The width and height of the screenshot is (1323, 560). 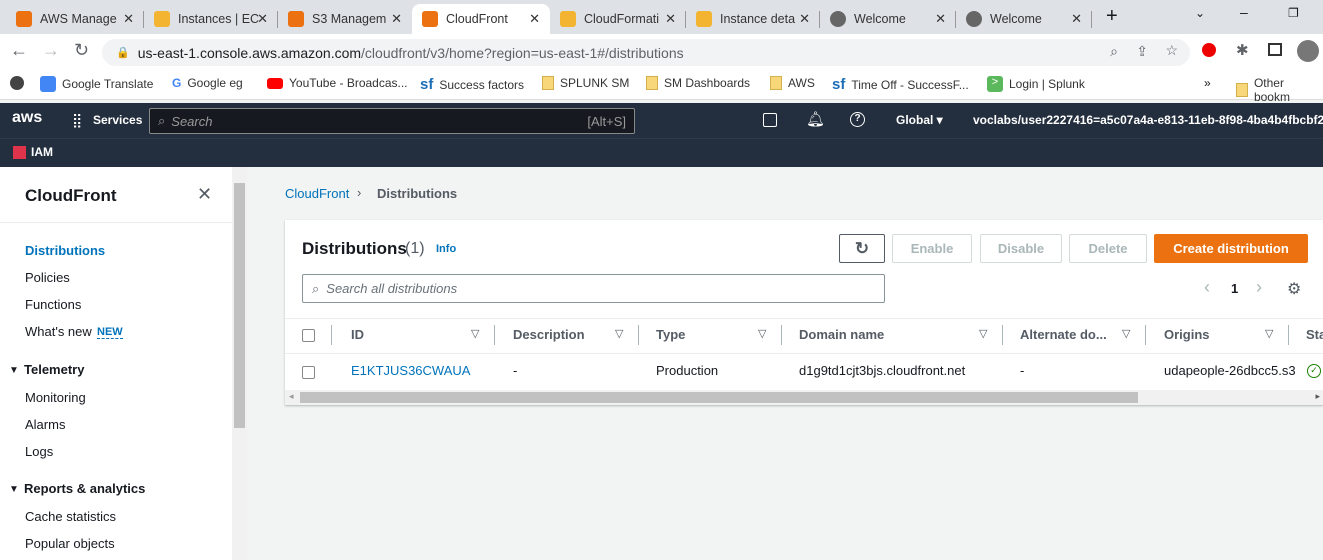 What do you see at coordinates (1108, 248) in the screenshot?
I see `delete-button: Delete` at bounding box center [1108, 248].